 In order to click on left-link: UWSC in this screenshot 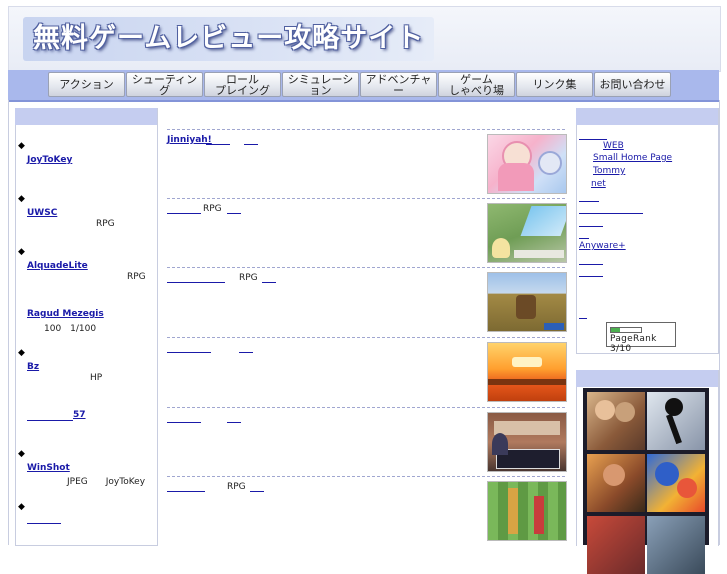, I will do `click(42, 213)`.